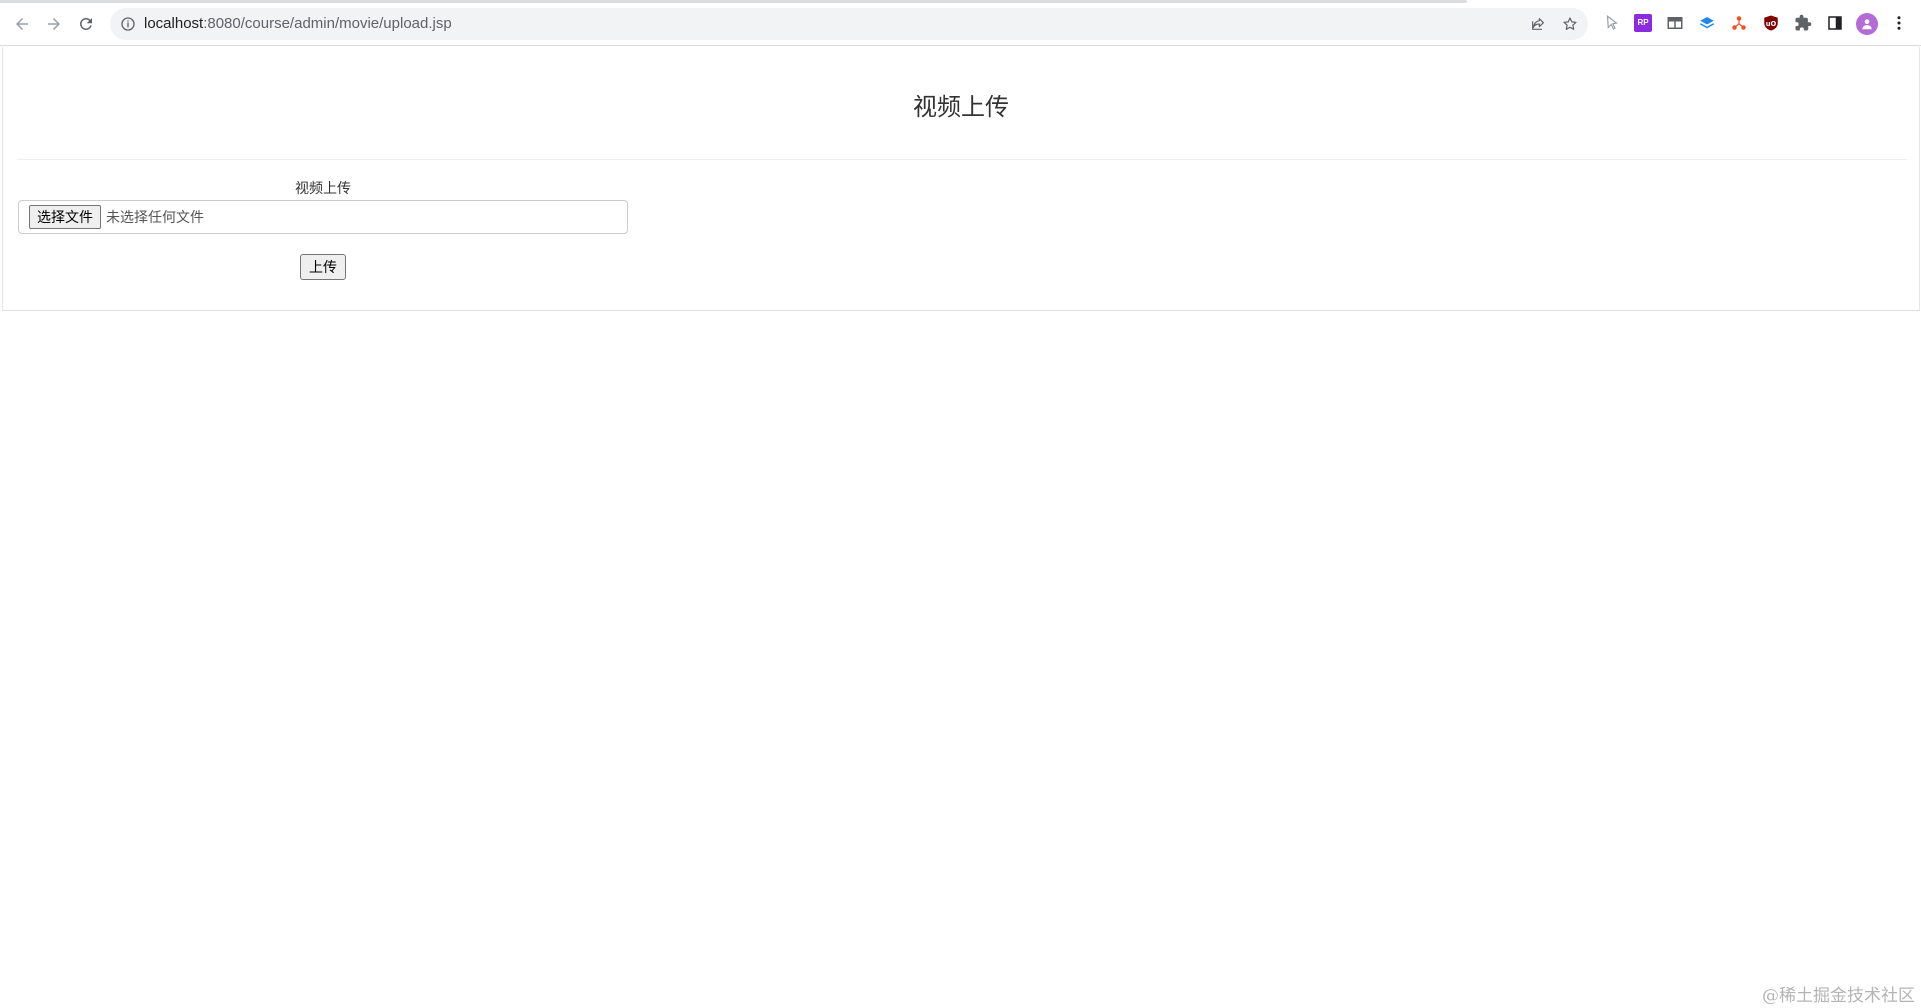 The image size is (1921, 1008). Describe the element at coordinates (1899, 23) in the screenshot. I see `browser-menu-icon` at that location.